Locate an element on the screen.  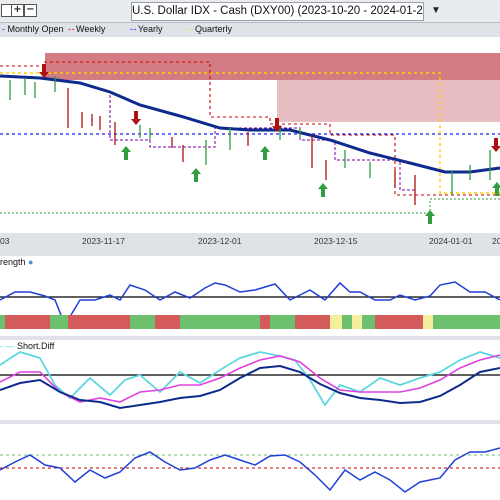
x-axis-label: 2023-12-15 is located at coordinates (336, 241).